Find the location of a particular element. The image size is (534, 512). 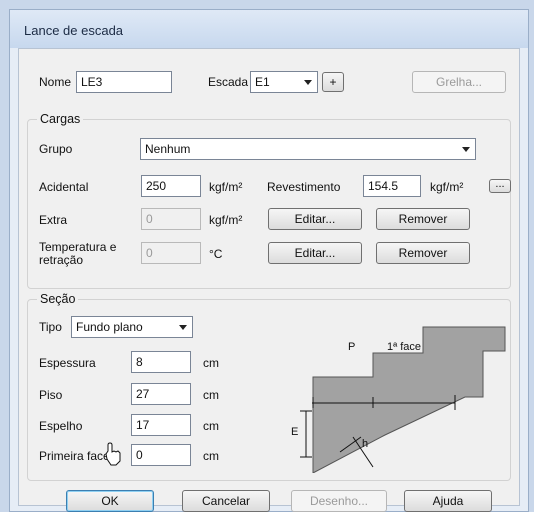

ajuda-button: Ajuda is located at coordinates (448, 501).